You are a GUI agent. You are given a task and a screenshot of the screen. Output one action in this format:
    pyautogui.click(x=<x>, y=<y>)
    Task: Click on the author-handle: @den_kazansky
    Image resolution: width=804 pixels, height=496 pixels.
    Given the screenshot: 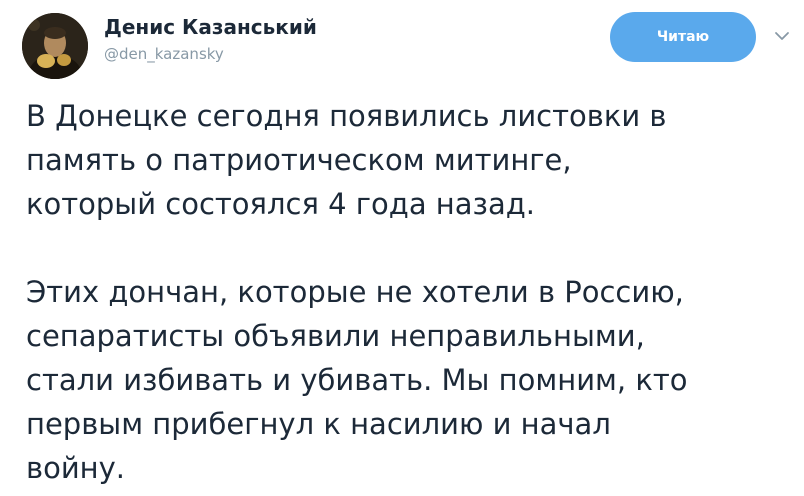 What is the action you would take?
    pyautogui.click(x=164, y=54)
    